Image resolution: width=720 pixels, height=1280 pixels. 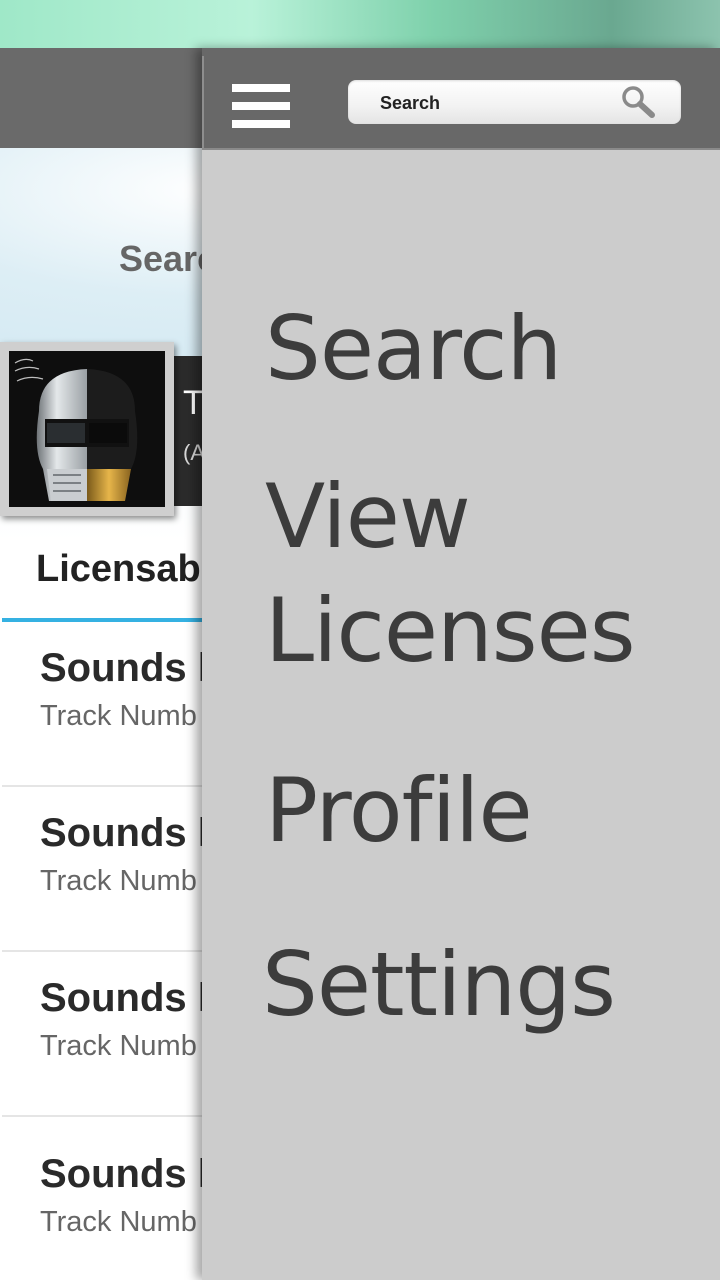 What do you see at coordinates (193, 403) in the screenshot?
I see `now-playing-title: T` at bounding box center [193, 403].